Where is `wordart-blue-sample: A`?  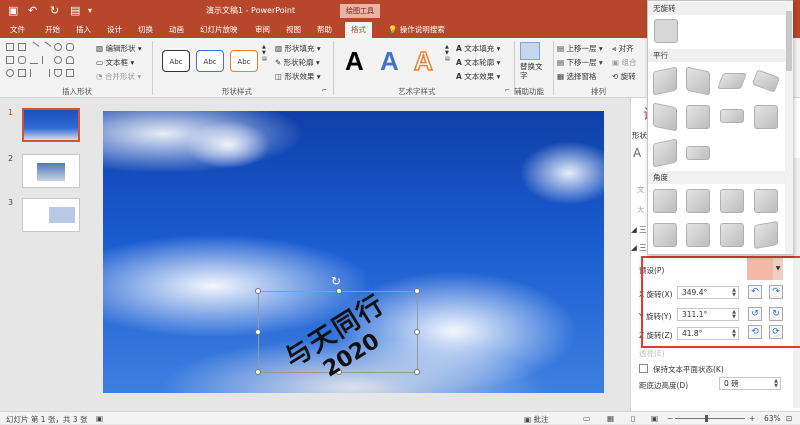 wordart-blue-sample: A is located at coordinates (389, 61).